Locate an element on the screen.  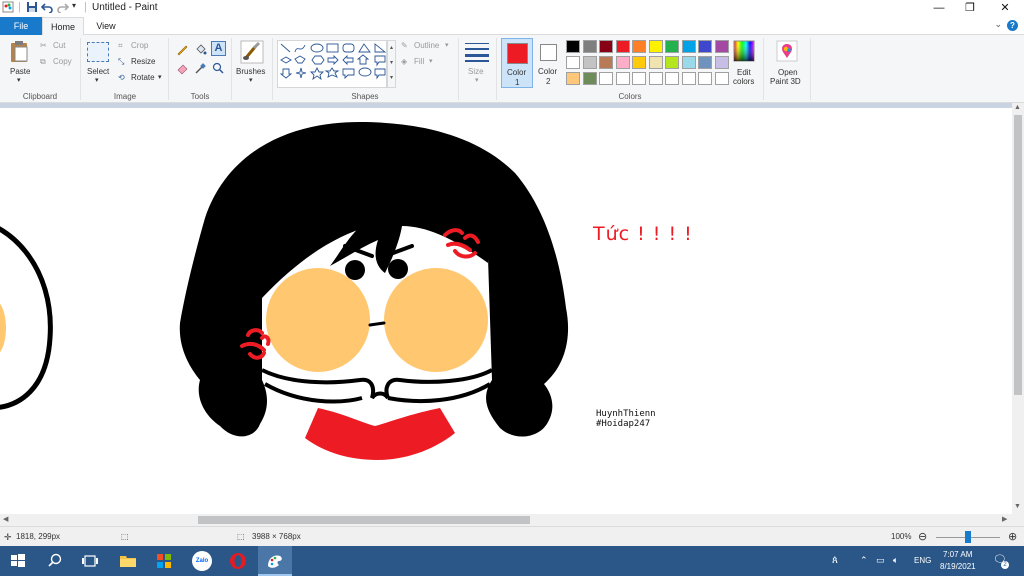
resize-button: Resize is located at coordinates (143, 61).